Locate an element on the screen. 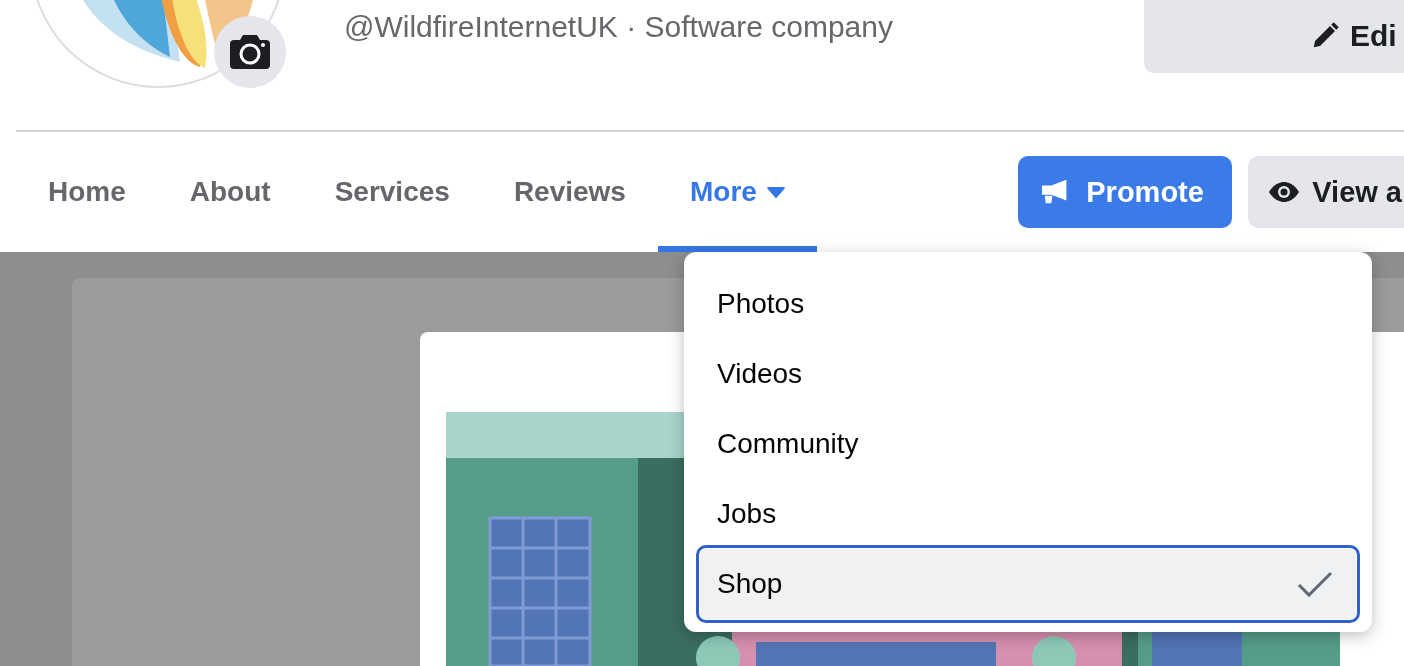 The height and width of the screenshot is (666, 1404). menu-item: Community is located at coordinates (1028, 444).